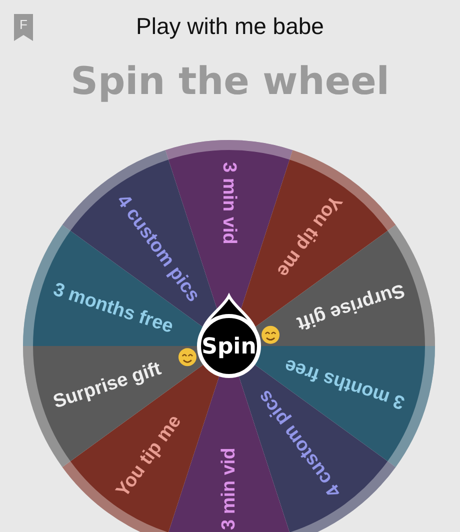 Image resolution: width=460 pixels, height=532 pixels. Describe the element at coordinates (230, 81) in the screenshot. I see `wheel-heading: Spin the wheel` at that location.